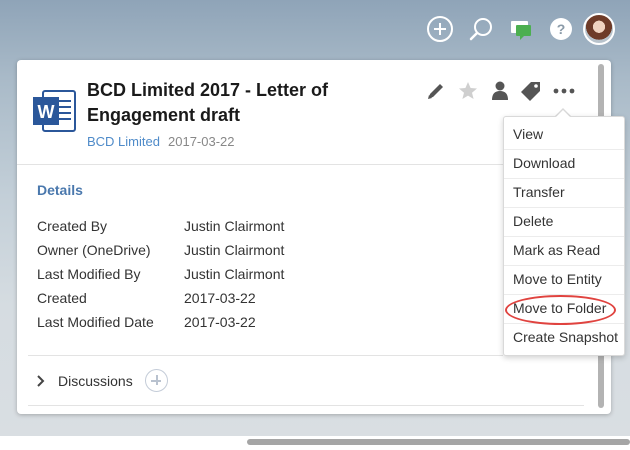 This screenshot has width=630, height=450. What do you see at coordinates (156, 380) in the screenshot?
I see `add-discussion-button` at bounding box center [156, 380].